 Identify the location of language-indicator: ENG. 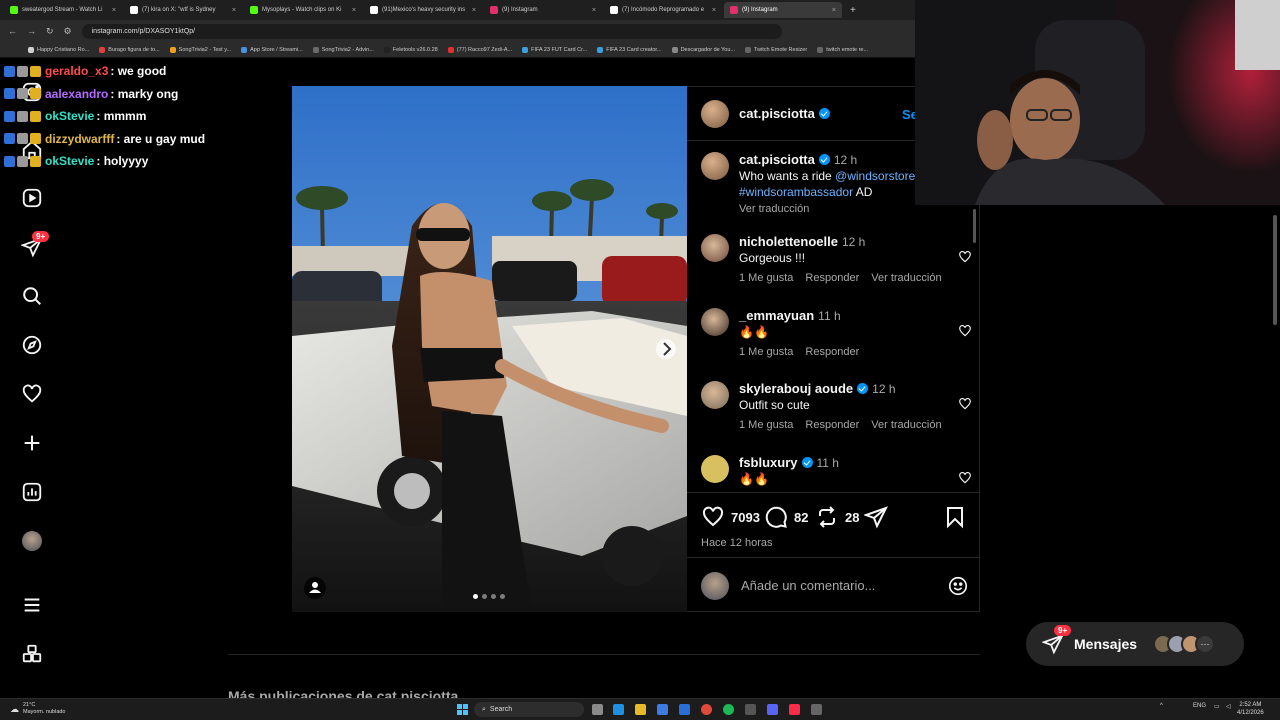
(1199, 706).